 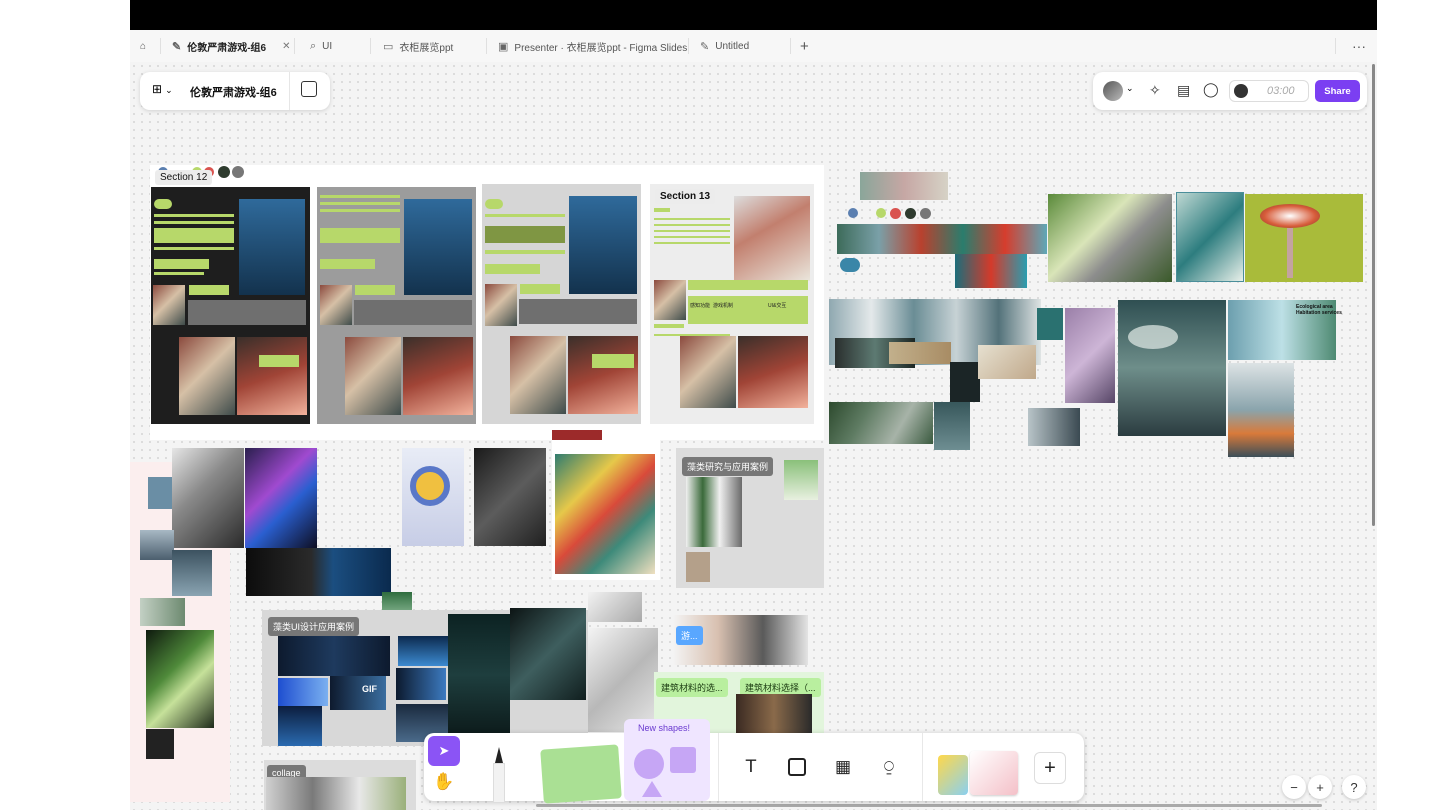 I want to click on section-tool, so click(x=797, y=767).